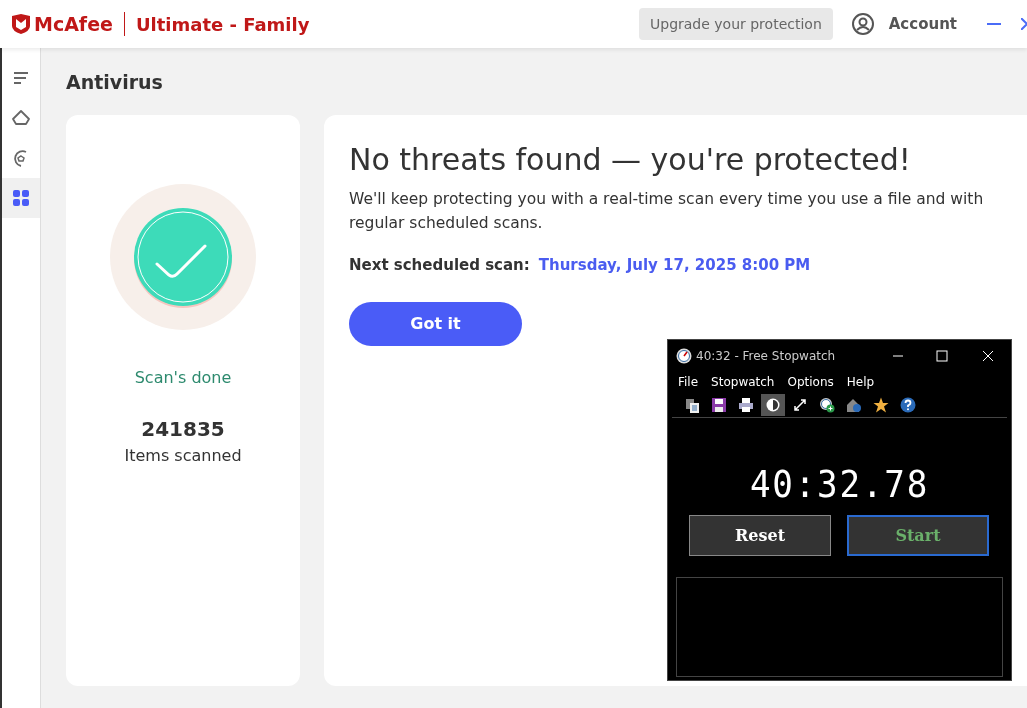  I want to click on page-title: Antivirus, so click(115, 82).